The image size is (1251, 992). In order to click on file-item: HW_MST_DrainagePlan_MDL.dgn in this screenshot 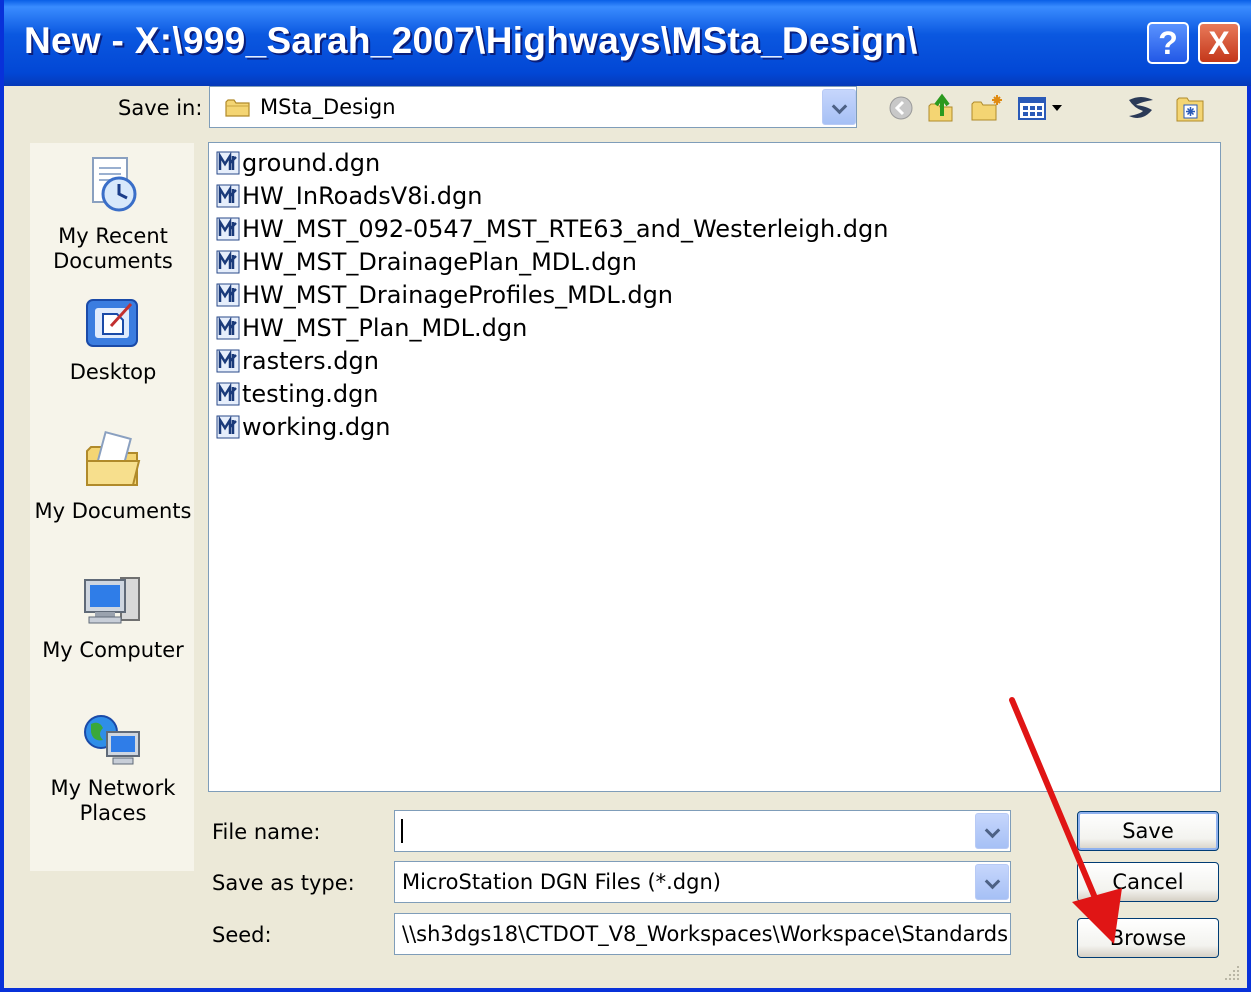, I will do `click(426, 262)`.